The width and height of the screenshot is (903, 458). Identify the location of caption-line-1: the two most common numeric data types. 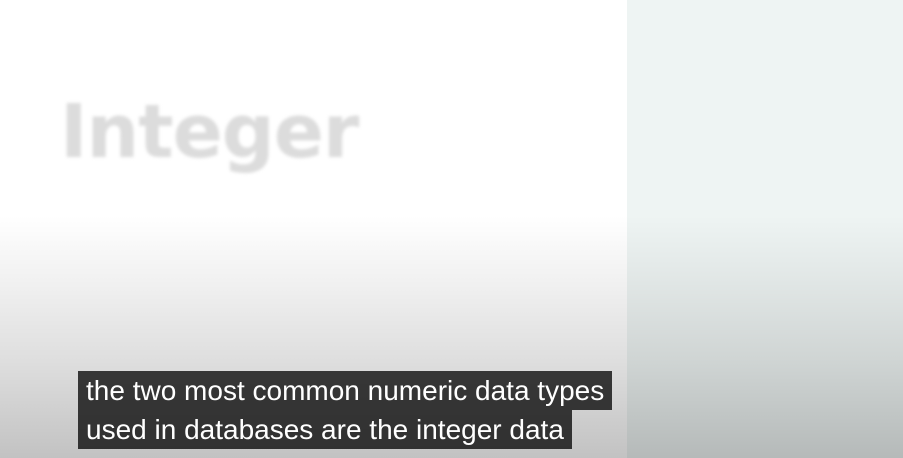
(345, 390).